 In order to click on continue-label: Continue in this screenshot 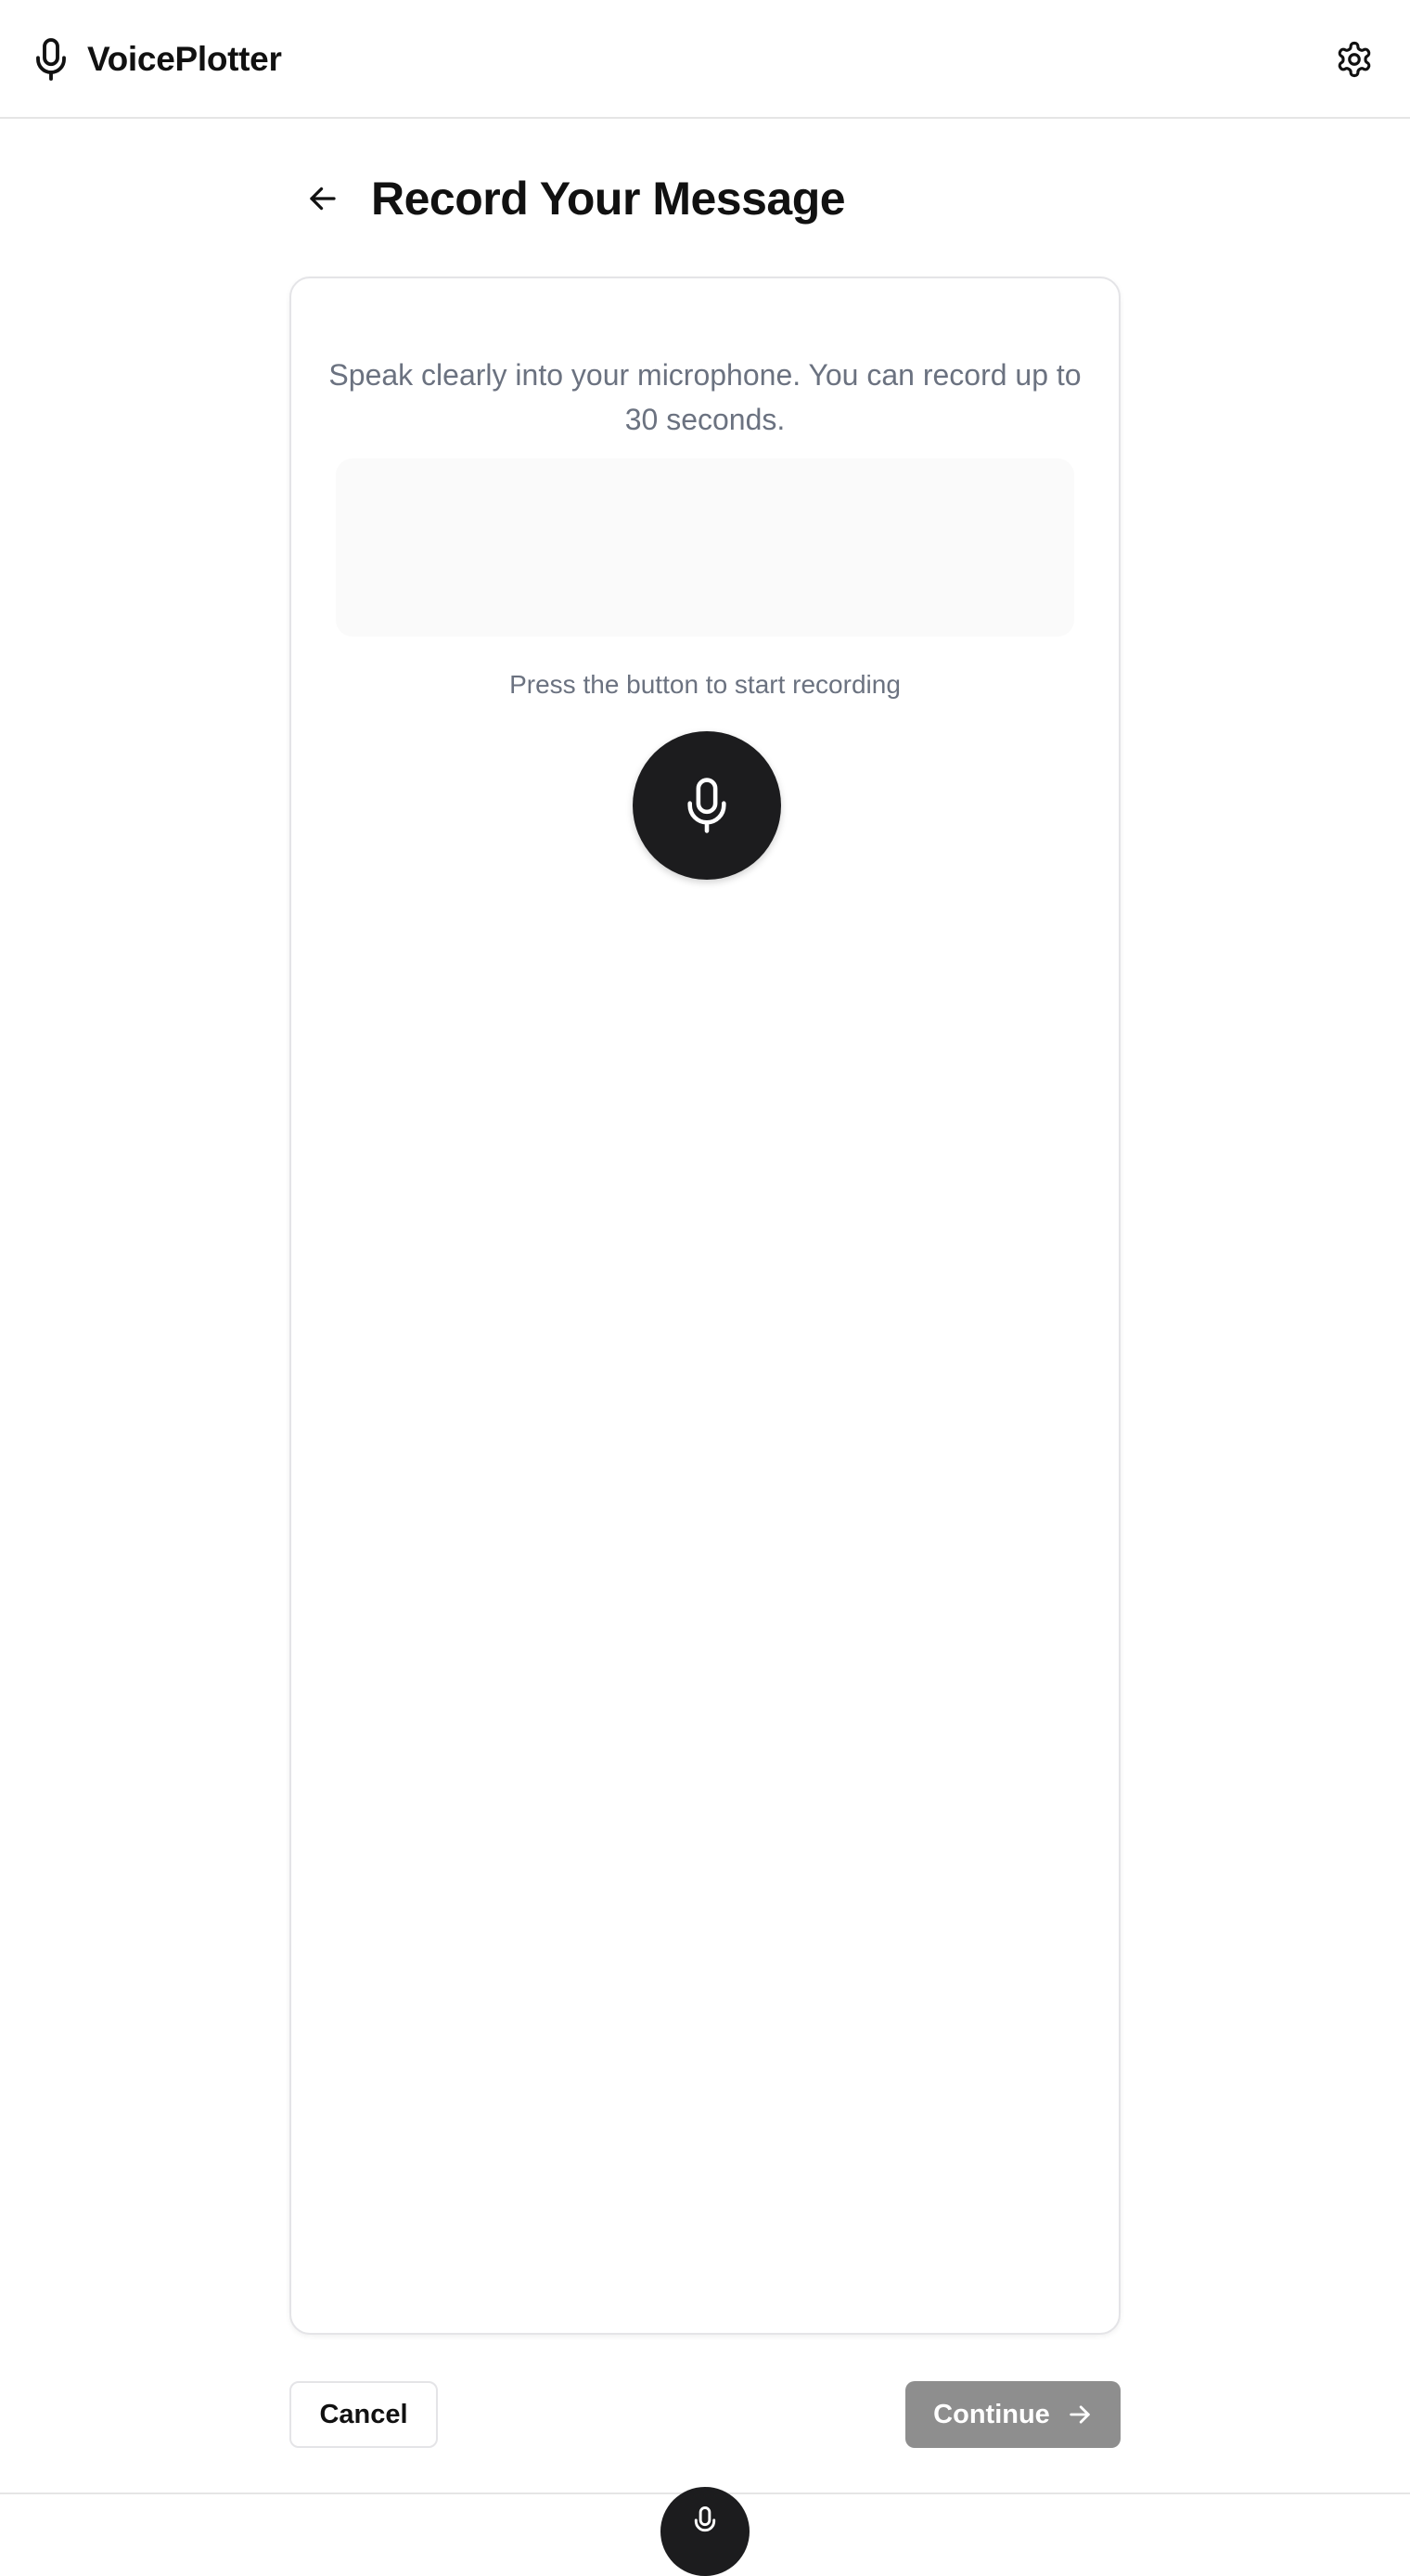, I will do `click(992, 2414)`.